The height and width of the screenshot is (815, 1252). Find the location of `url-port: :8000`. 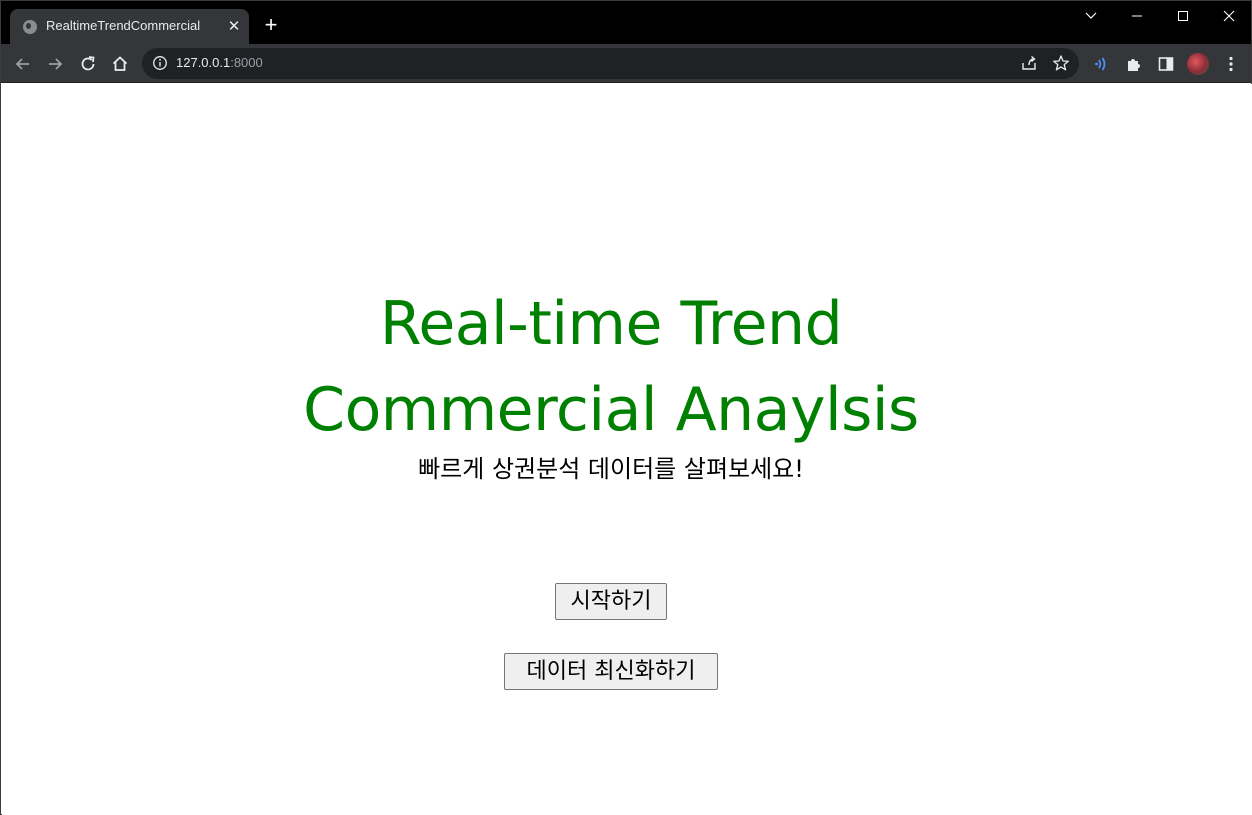

url-port: :8000 is located at coordinates (246, 62).